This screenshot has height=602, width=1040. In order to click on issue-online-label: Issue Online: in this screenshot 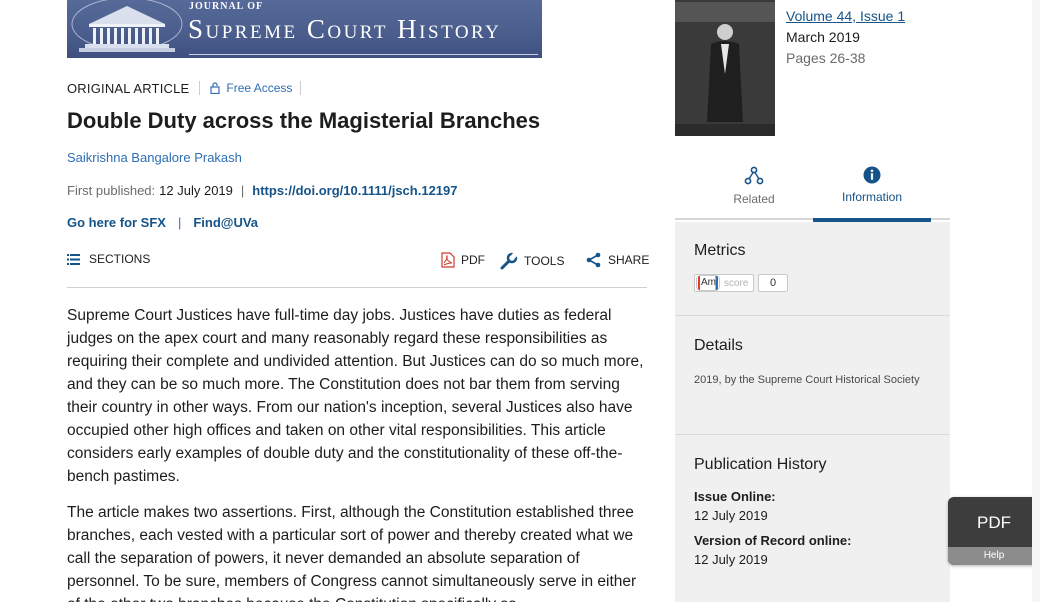, I will do `click(735, 496)`.